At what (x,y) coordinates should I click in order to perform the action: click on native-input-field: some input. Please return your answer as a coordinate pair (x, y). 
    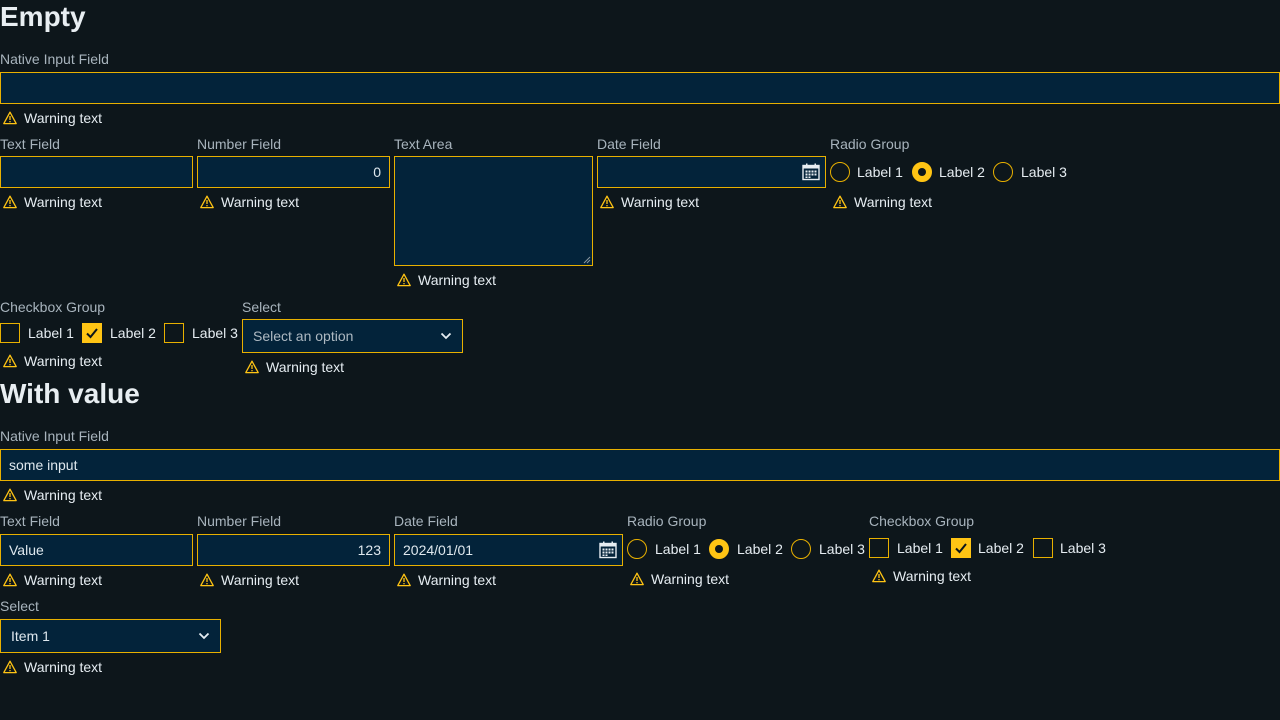
    Looking at the image, I should click on (640, 465).